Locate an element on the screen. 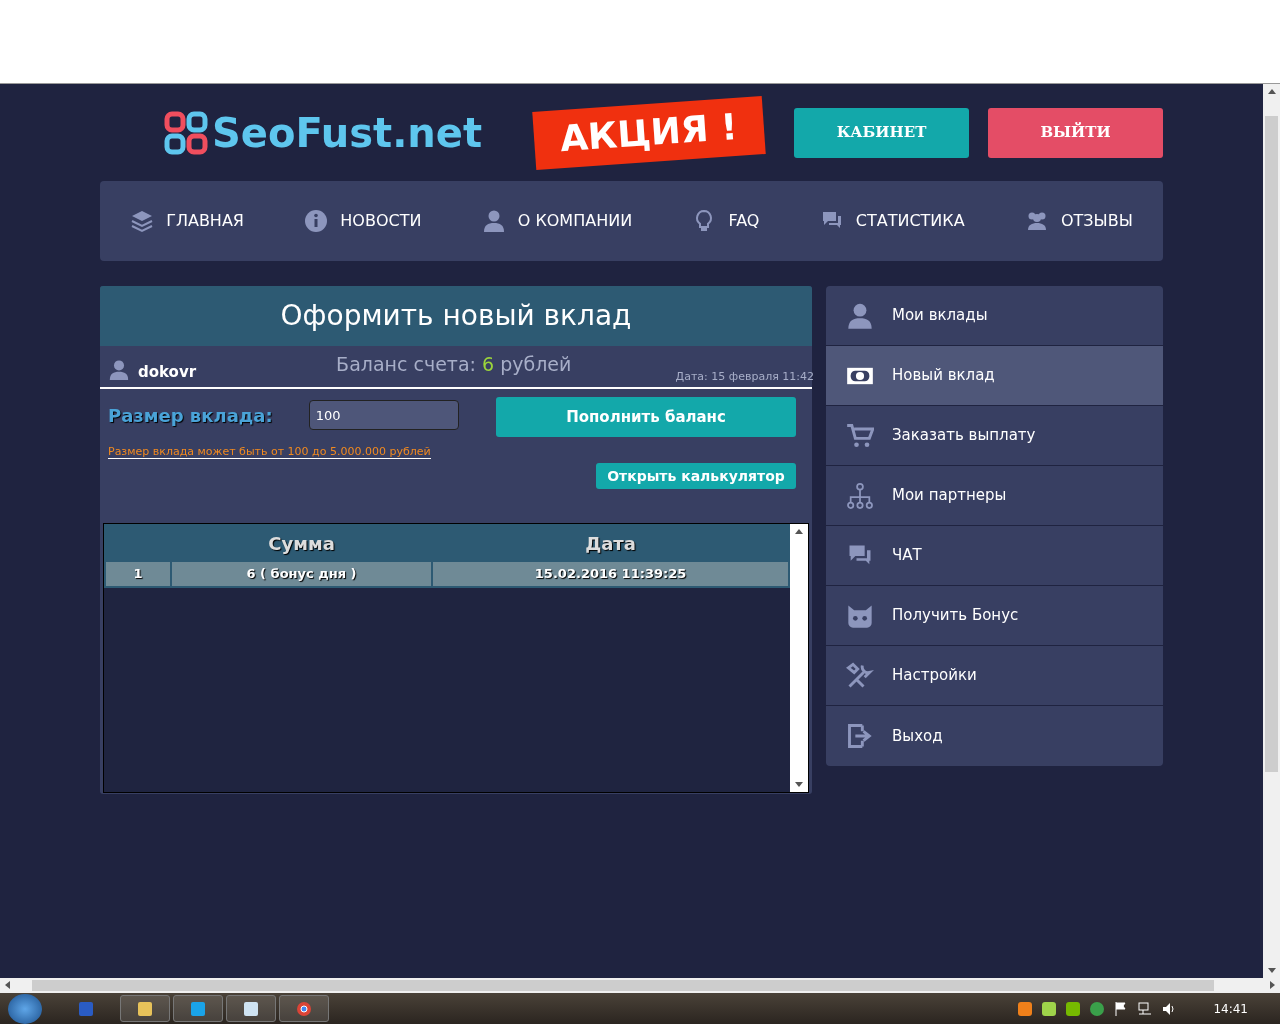 The width and height of the screenshot is (1280, 1024). browser-icon is located at coordinates (304, 1008).